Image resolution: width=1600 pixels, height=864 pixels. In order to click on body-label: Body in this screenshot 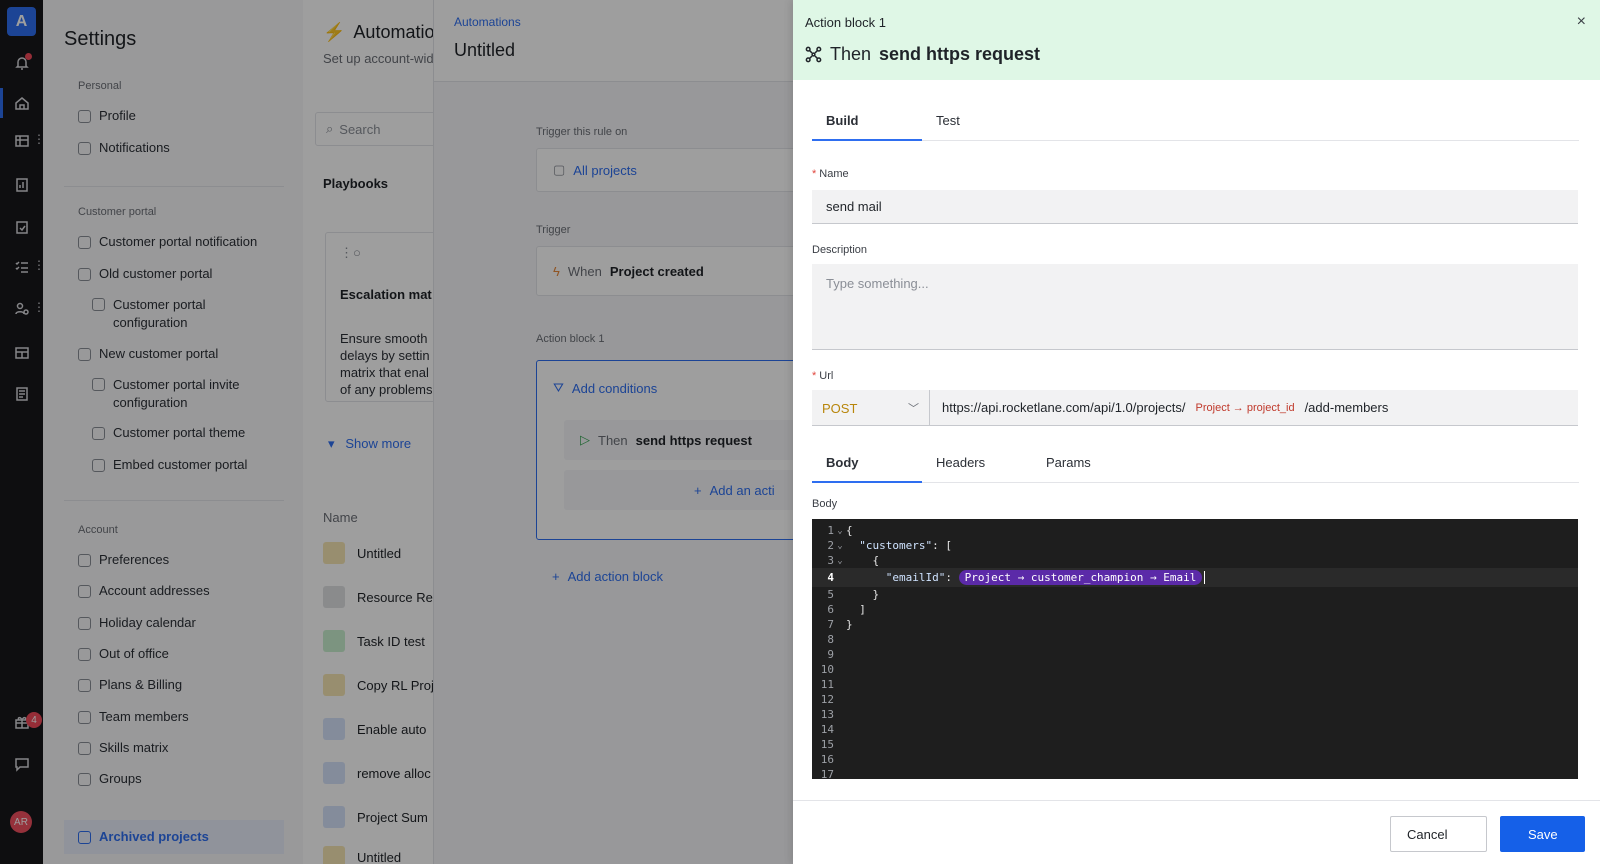, I will do `click(825, 504)`.